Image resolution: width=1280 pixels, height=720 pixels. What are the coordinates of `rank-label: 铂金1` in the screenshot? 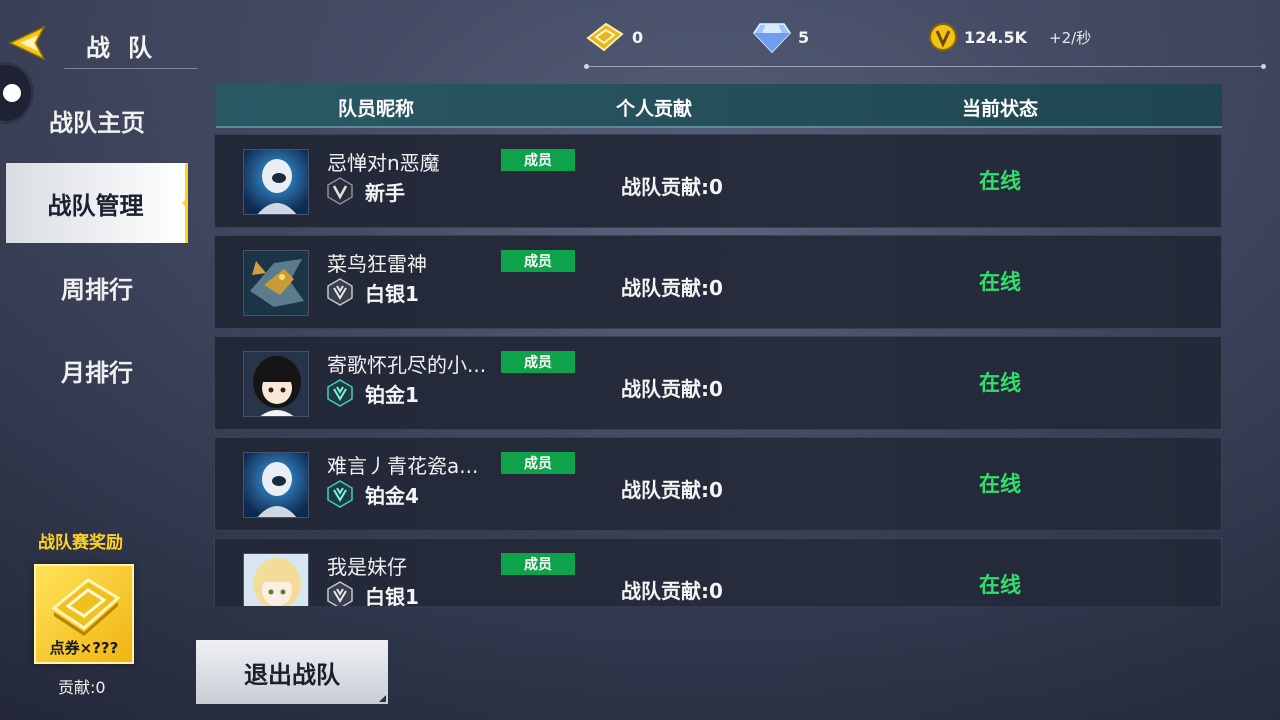 It's located at (392, 395).